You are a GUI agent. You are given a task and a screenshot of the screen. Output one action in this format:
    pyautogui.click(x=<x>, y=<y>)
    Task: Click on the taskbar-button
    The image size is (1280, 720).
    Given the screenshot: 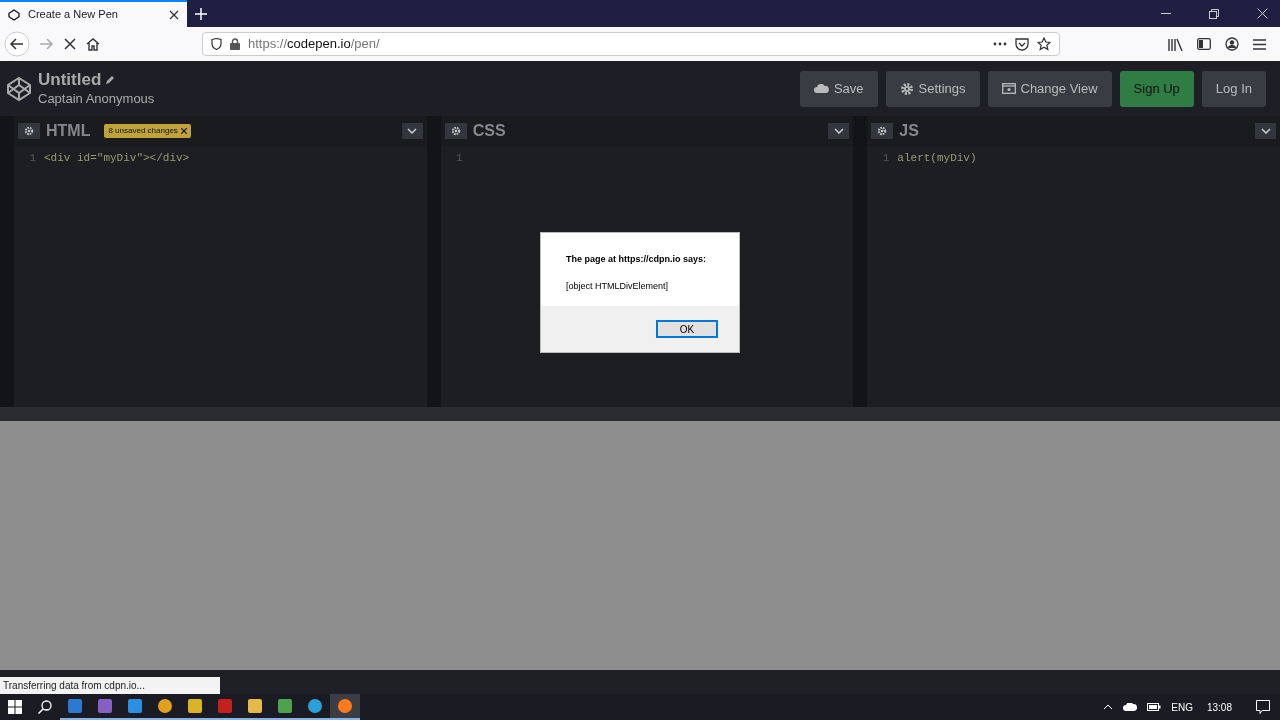 What is the action you would take?
    pyautogui.click(x=345, y=707)
    